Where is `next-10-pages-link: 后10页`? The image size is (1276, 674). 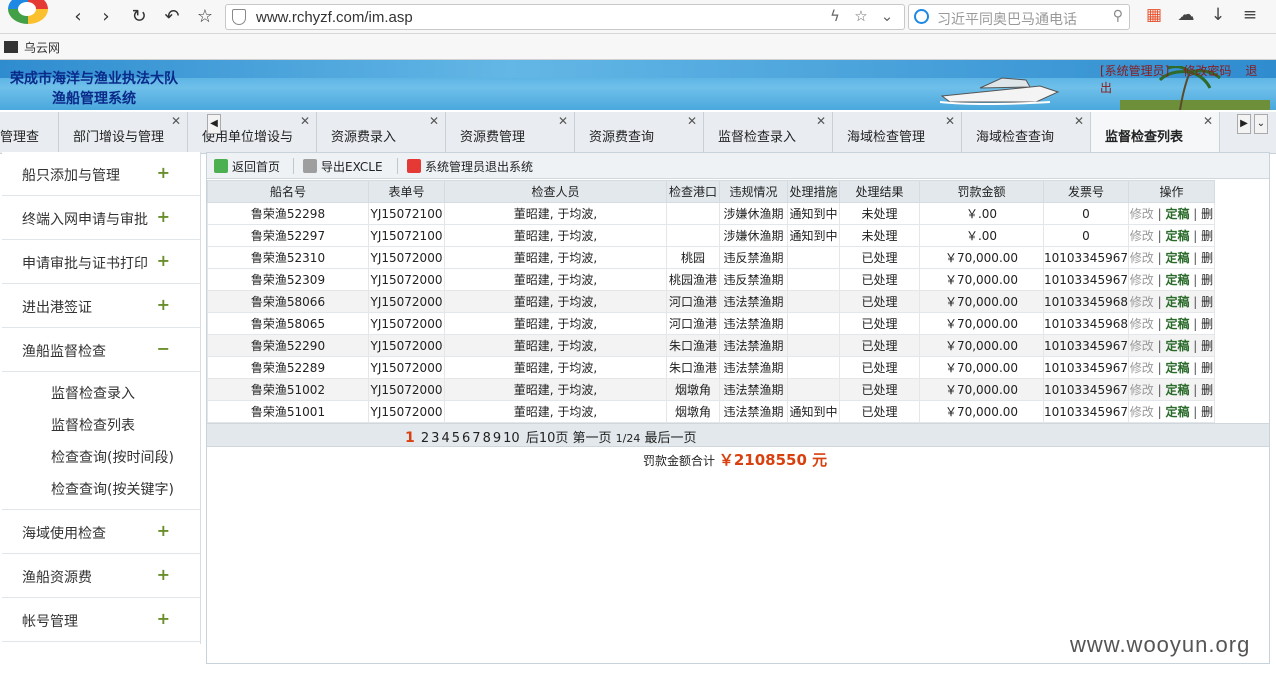
next-10-pages-link: 后10页 is located at coordinates (547, 438).